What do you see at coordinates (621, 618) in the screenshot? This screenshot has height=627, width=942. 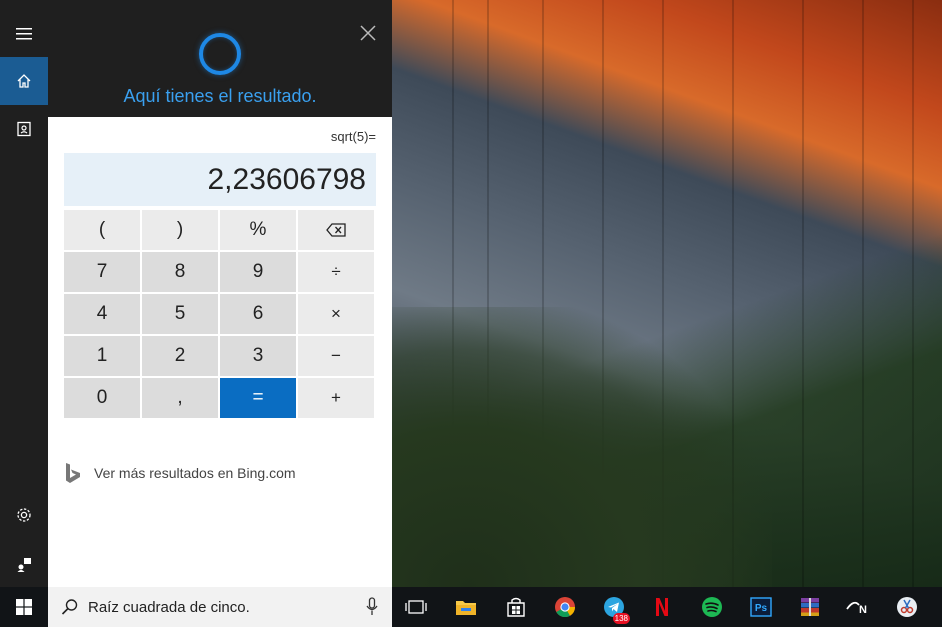 I see `telegram-badge: 138` at bounding box center [621, 618].